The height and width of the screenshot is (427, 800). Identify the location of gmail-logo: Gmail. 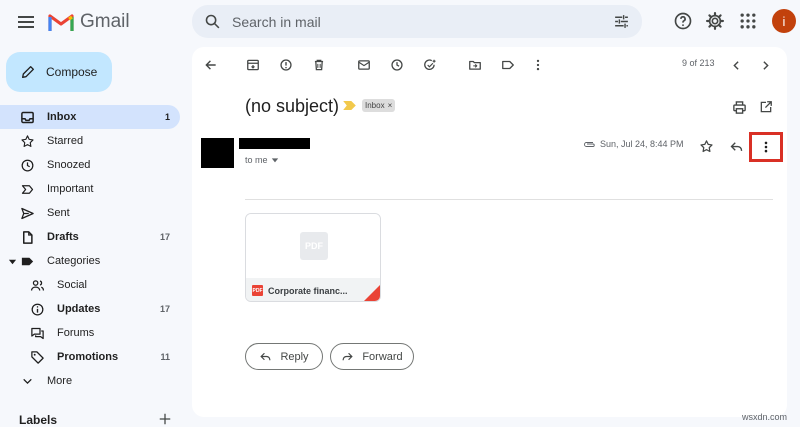
(89, 22).